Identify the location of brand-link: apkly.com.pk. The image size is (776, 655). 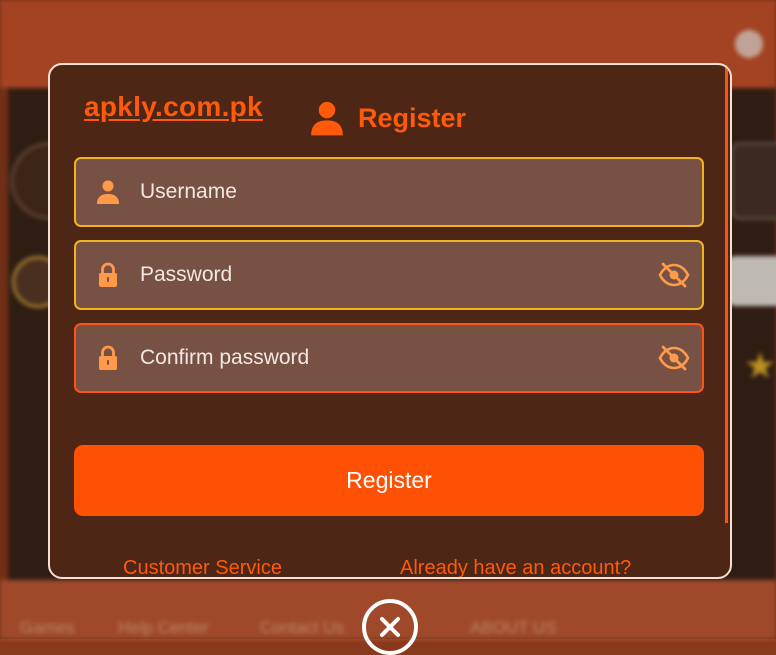
(173, 107).